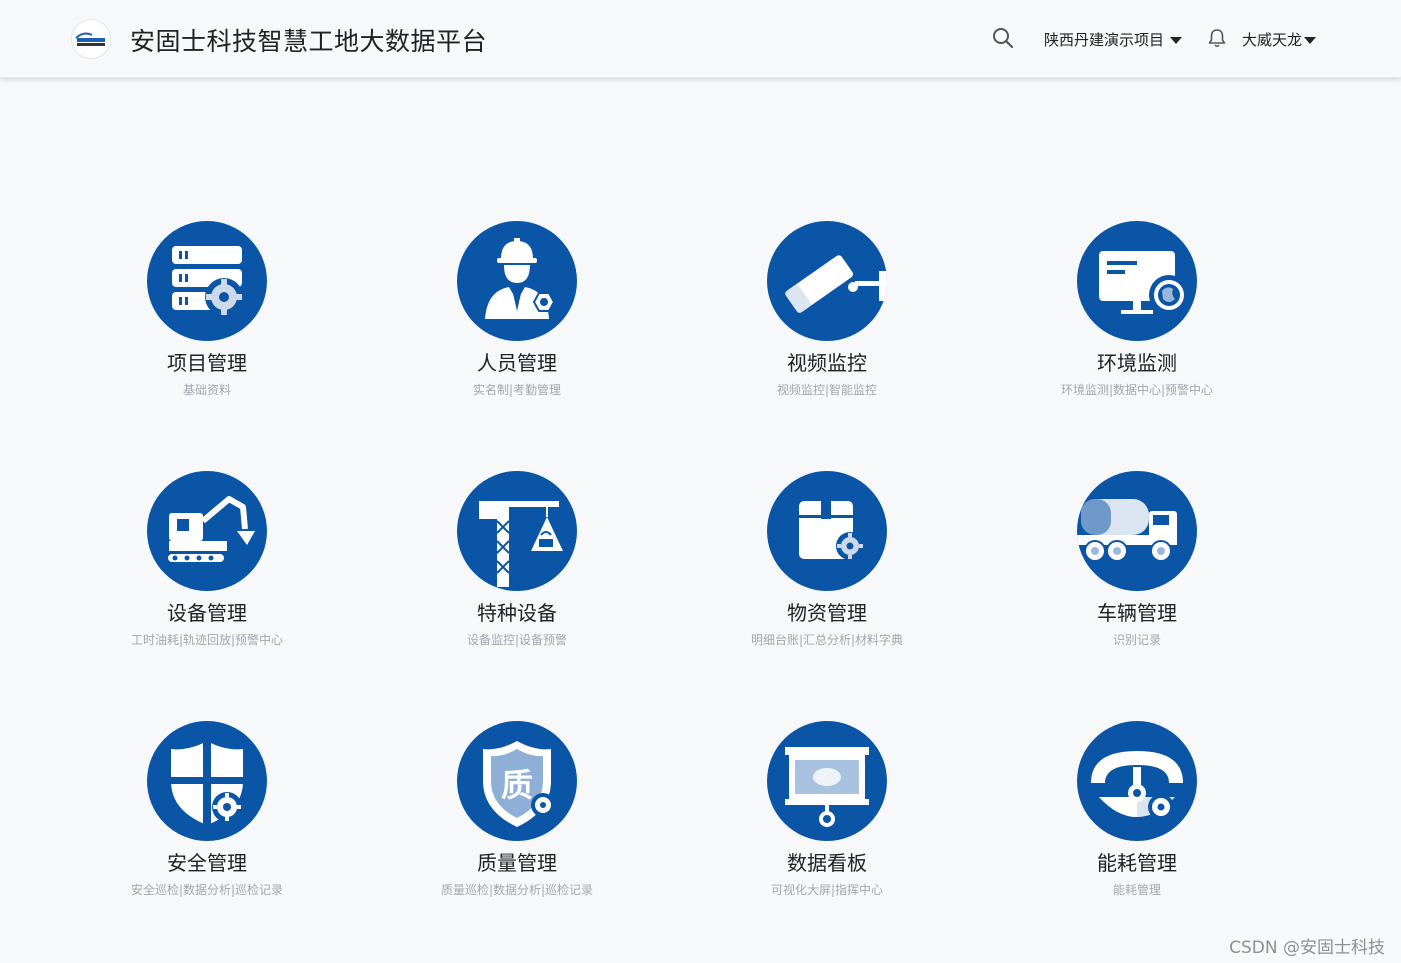  Describe the element at coordinates (210, 530) in the screenshot. I see `excavator-icon` at that location.